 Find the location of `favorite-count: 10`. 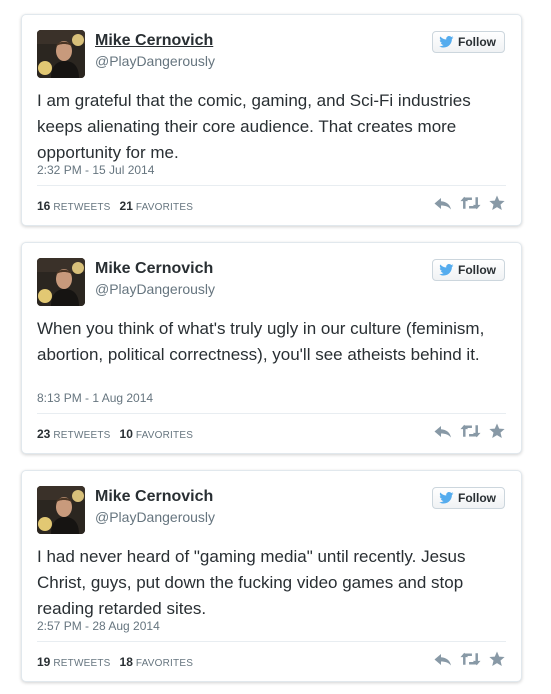

favorite-count: 10 is located at coordinates (126, 434).